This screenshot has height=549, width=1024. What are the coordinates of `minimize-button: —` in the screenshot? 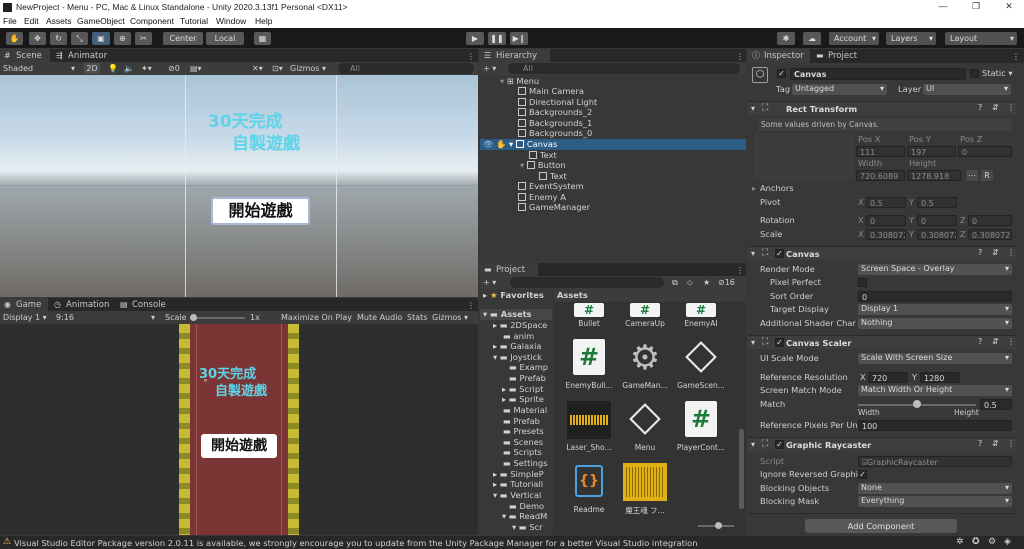 It's located at (943, 7).